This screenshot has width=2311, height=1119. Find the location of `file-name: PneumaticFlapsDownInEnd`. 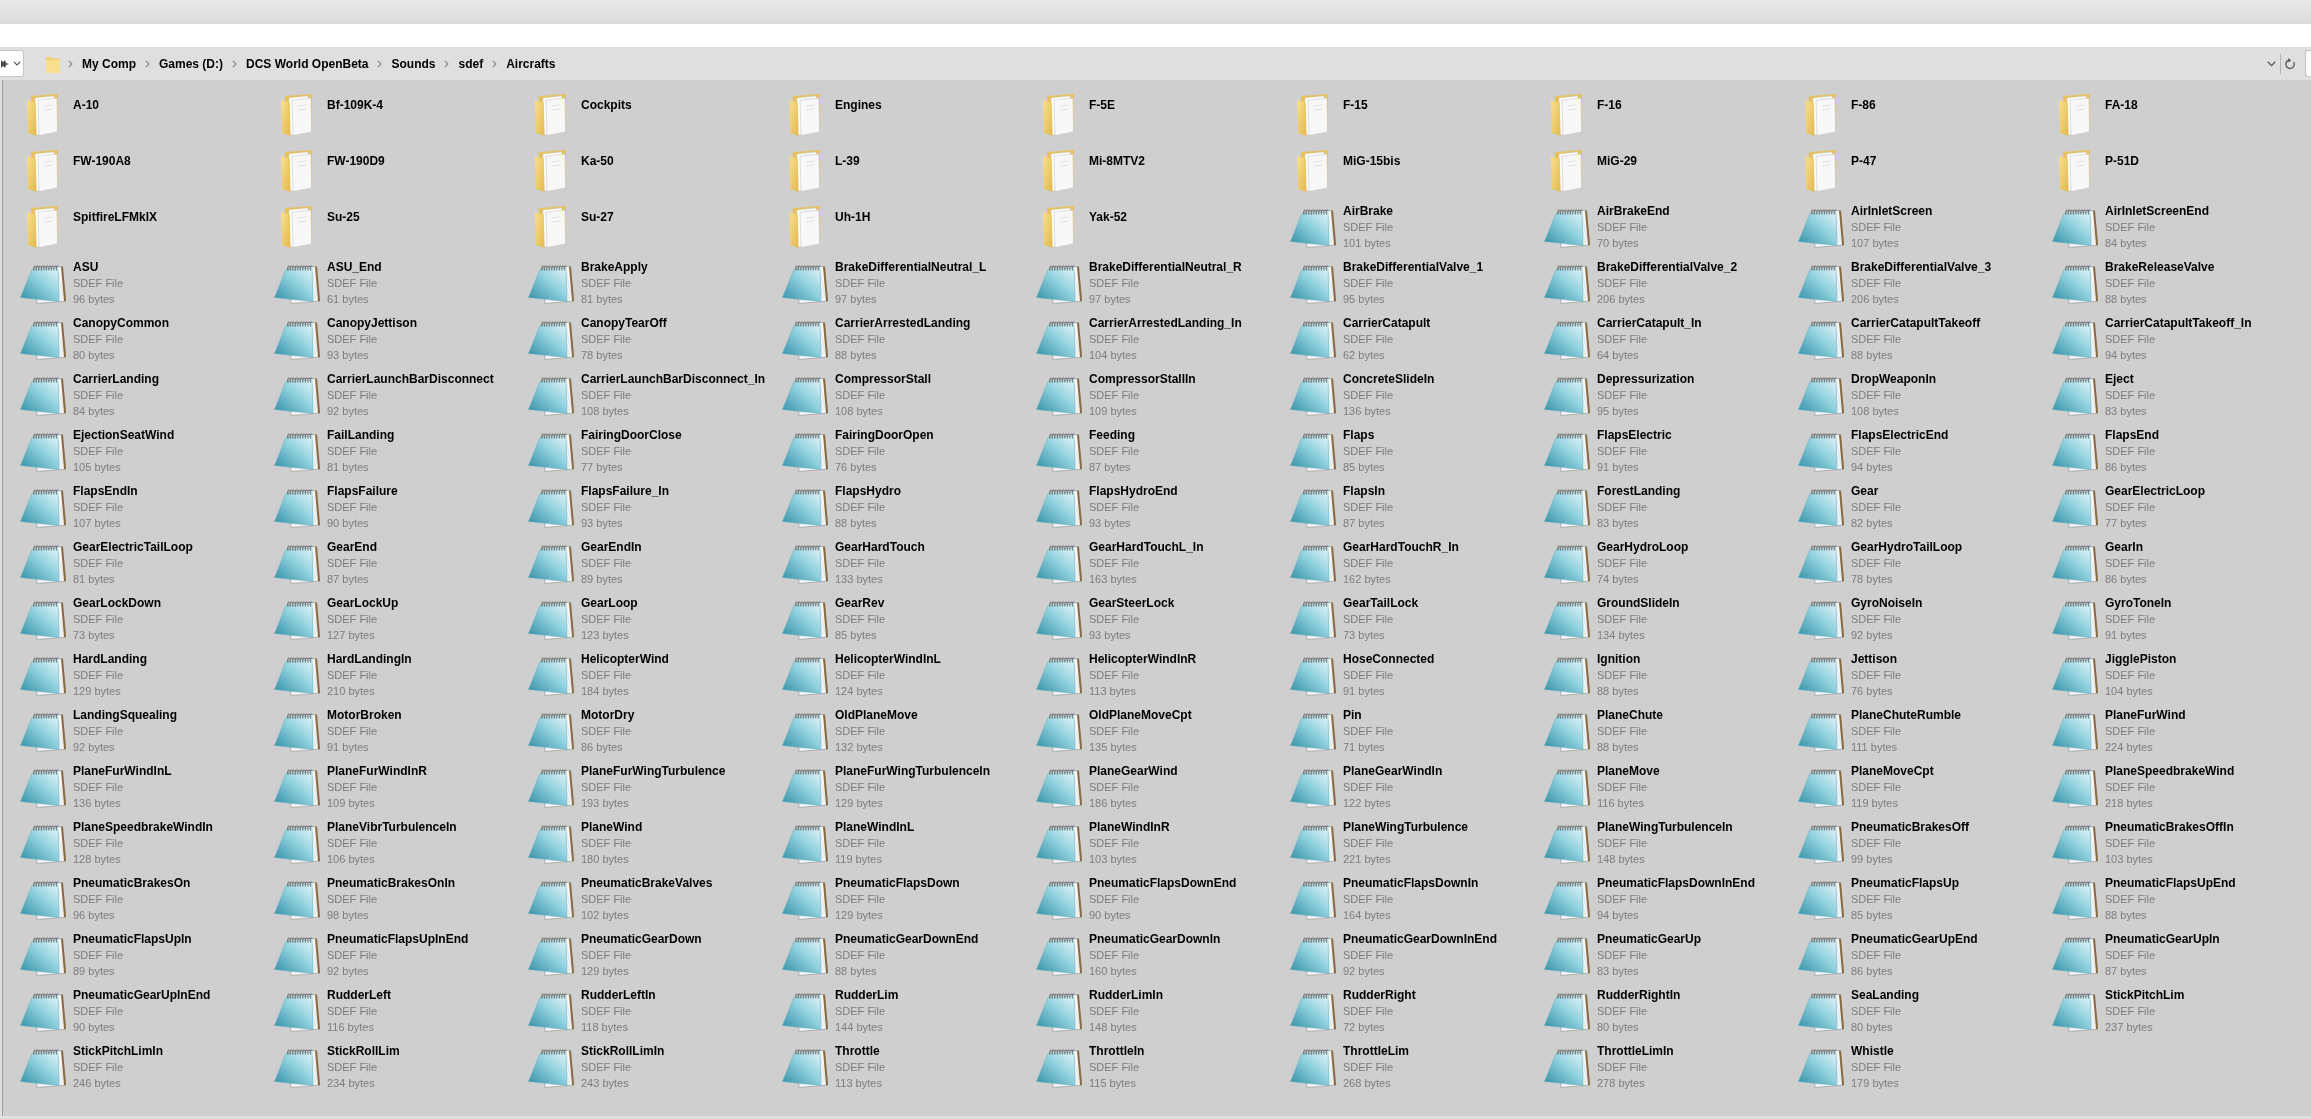

file-name: PneumaticFlapsDownInEnd is located at coordinates (1676, 883).